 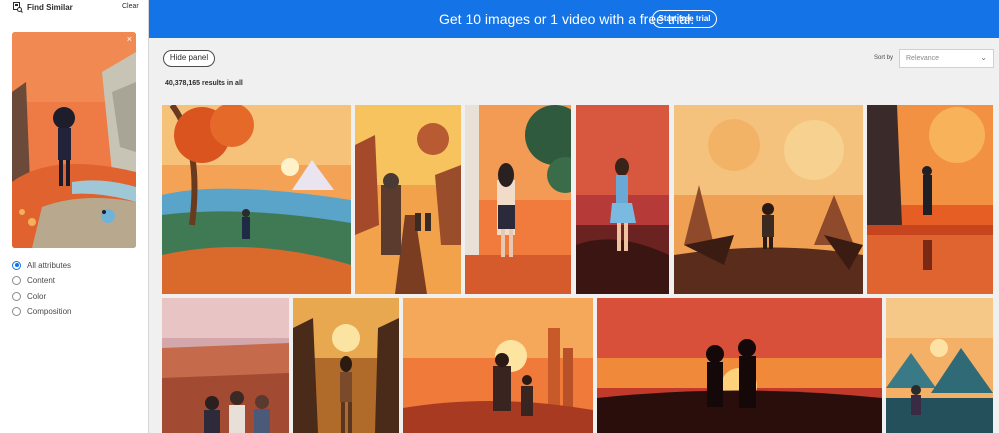 I want to click on option-label: Composition, so click(x=49, y=311).